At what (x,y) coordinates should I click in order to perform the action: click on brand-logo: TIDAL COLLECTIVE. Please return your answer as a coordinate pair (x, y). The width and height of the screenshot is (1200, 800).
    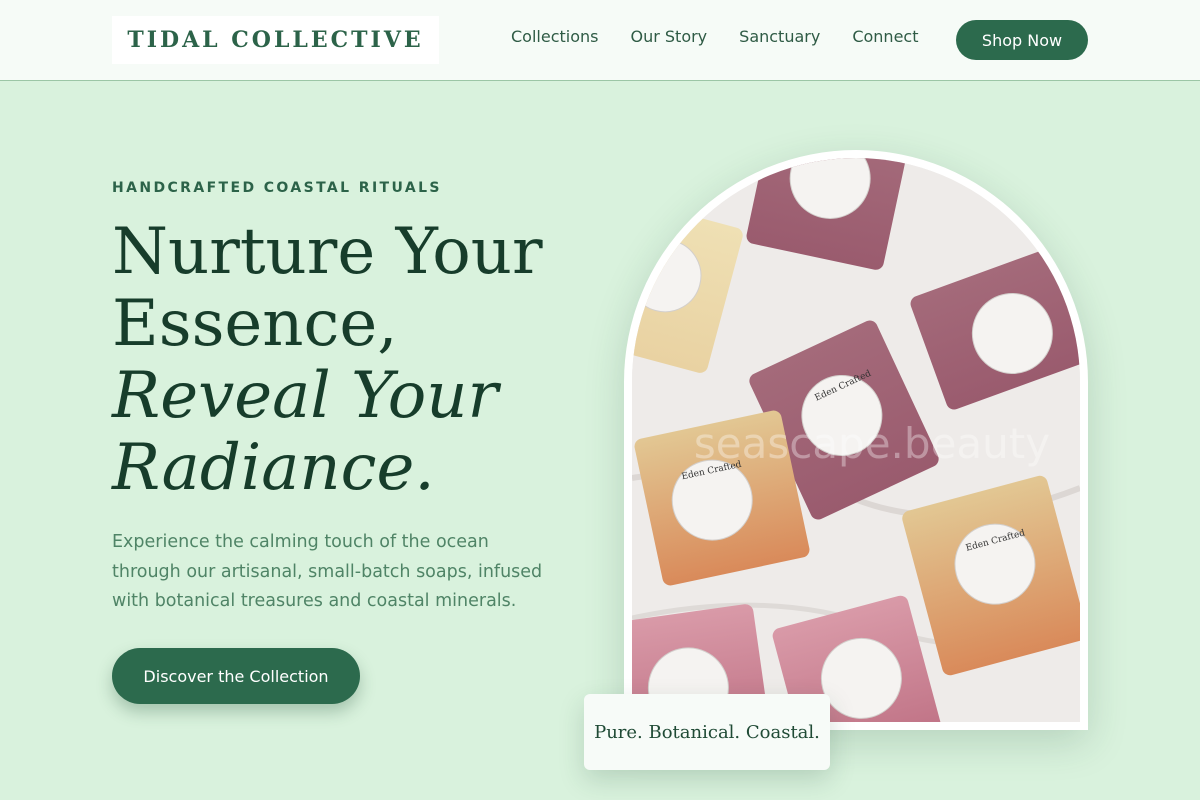
    Looking at the image, I should click on (275, 40).